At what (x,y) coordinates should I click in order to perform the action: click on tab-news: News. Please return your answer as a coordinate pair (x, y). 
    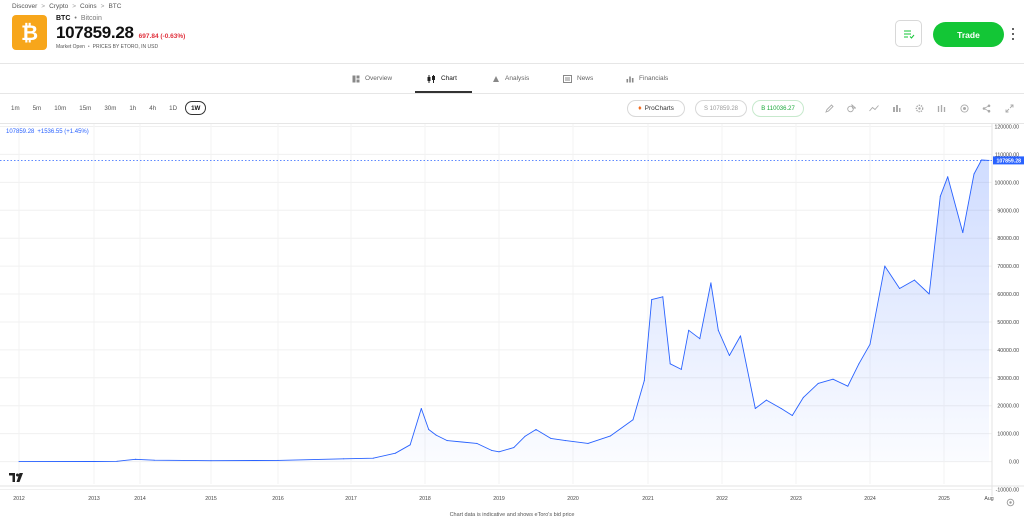
    Looking at the image, I should click on (578, 78).